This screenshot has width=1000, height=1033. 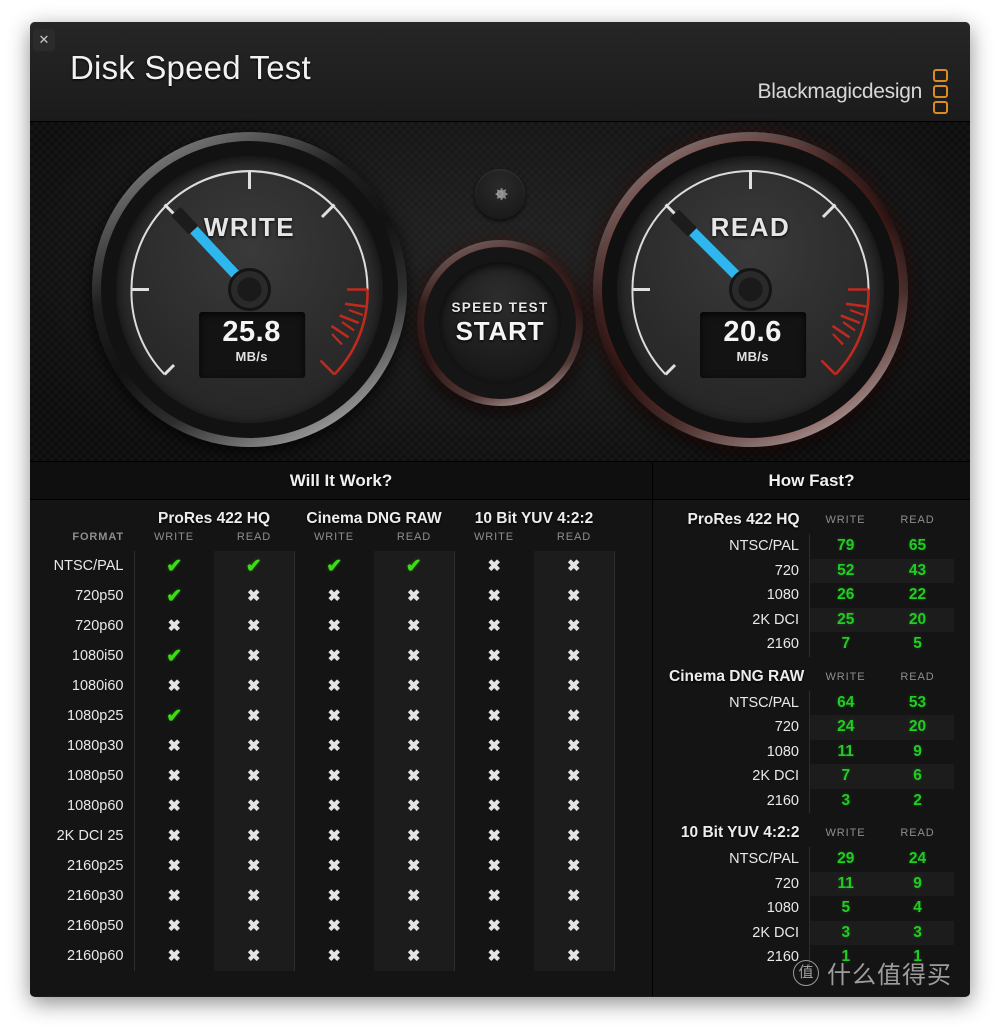 What do you see at coordinates (534, 518) in the screenshot?
I see `group-yuv: 10 Bit YUV 4:2:2` at bounding box center [534, 518].